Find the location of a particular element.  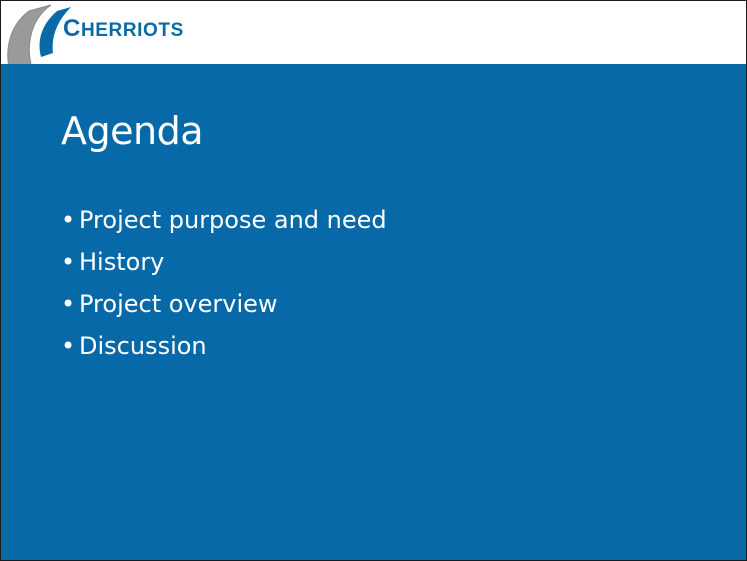

agenda-item: • Discussion is located at coordinates (224, 346).